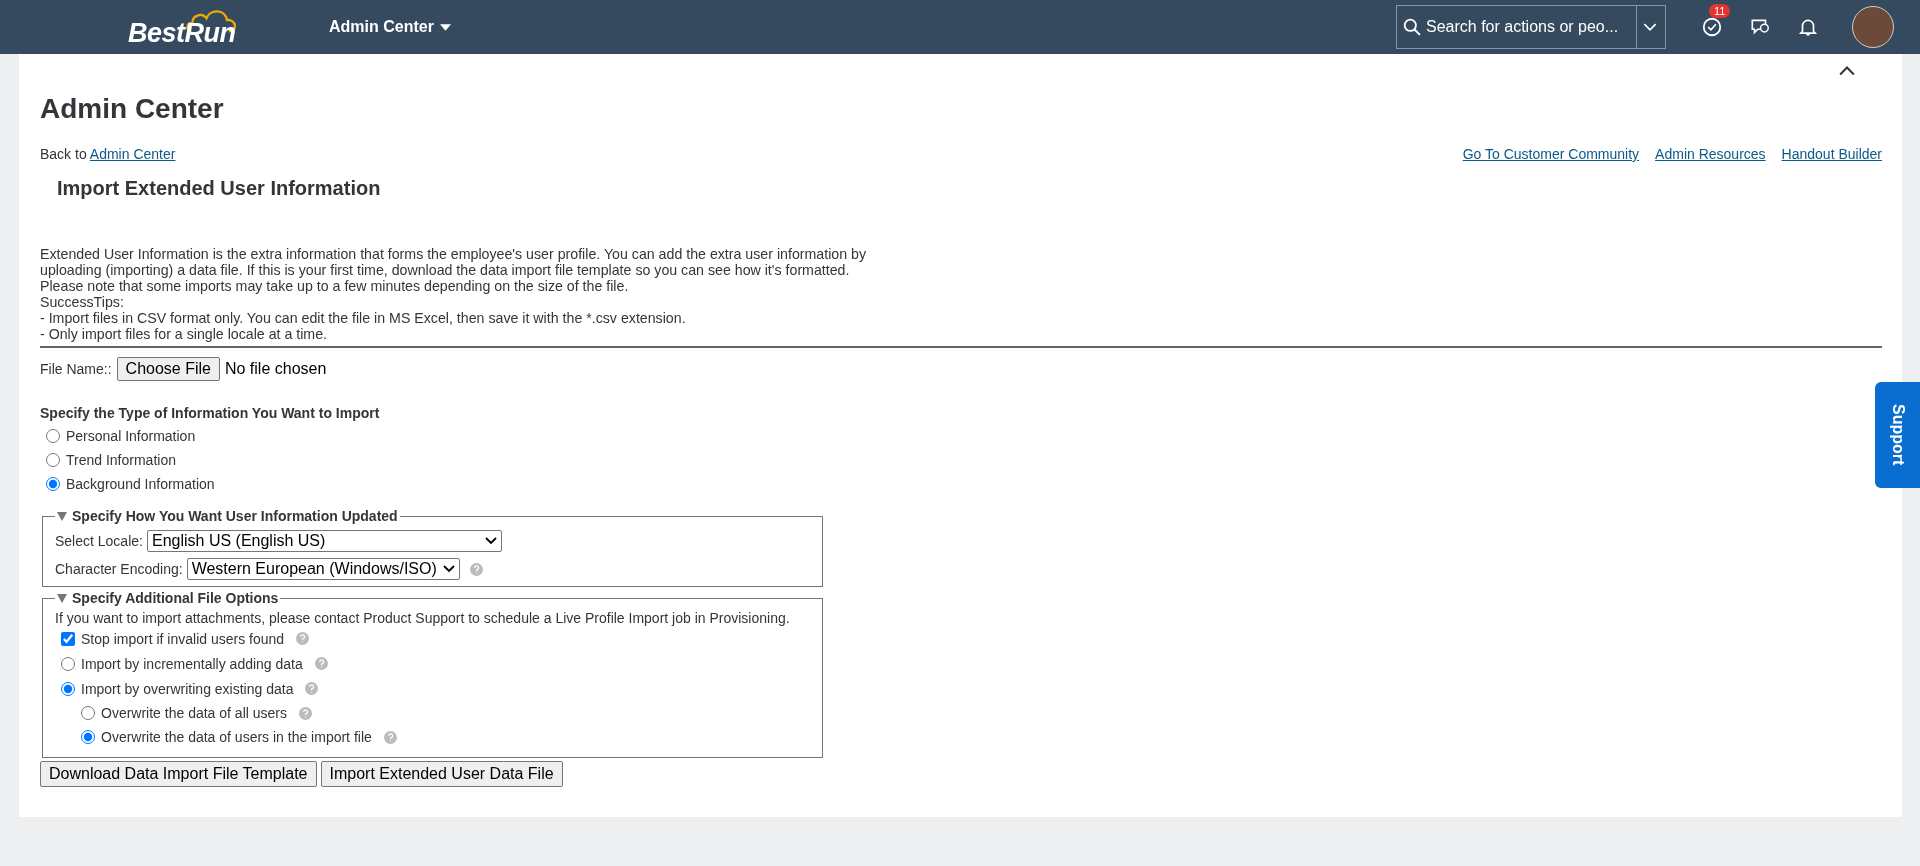 This screenshot has width=1920, height=866. What do you see at coordinates (1873, 27) in the screenshot?
I see `avatar` at bounding box center [1873, 27].